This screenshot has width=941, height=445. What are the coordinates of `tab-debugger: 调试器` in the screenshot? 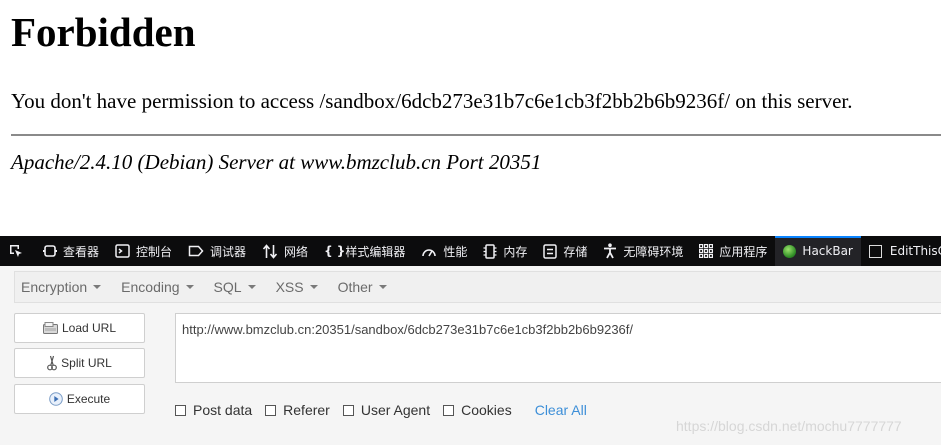 It's located at (217, 251).